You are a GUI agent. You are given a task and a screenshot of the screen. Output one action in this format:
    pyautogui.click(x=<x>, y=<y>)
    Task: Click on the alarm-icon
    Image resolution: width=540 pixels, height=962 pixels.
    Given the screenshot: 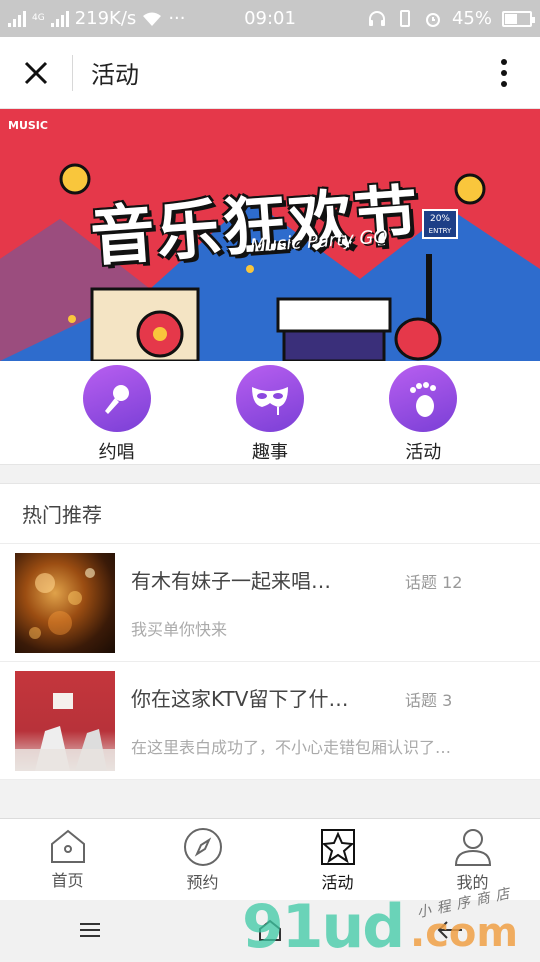 What is the action you would take?
    pyautogui.click(x=432, y=19)
    